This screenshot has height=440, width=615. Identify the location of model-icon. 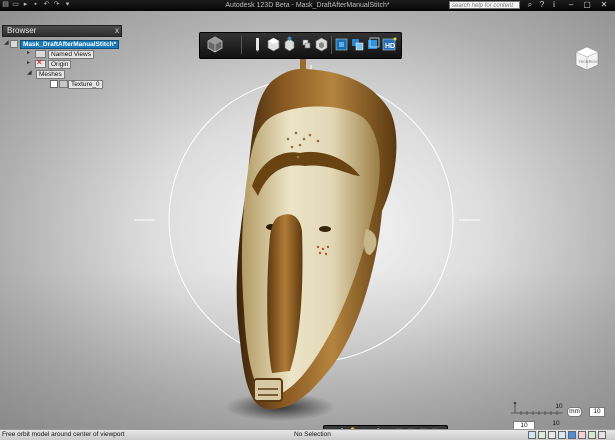
(14, 44).